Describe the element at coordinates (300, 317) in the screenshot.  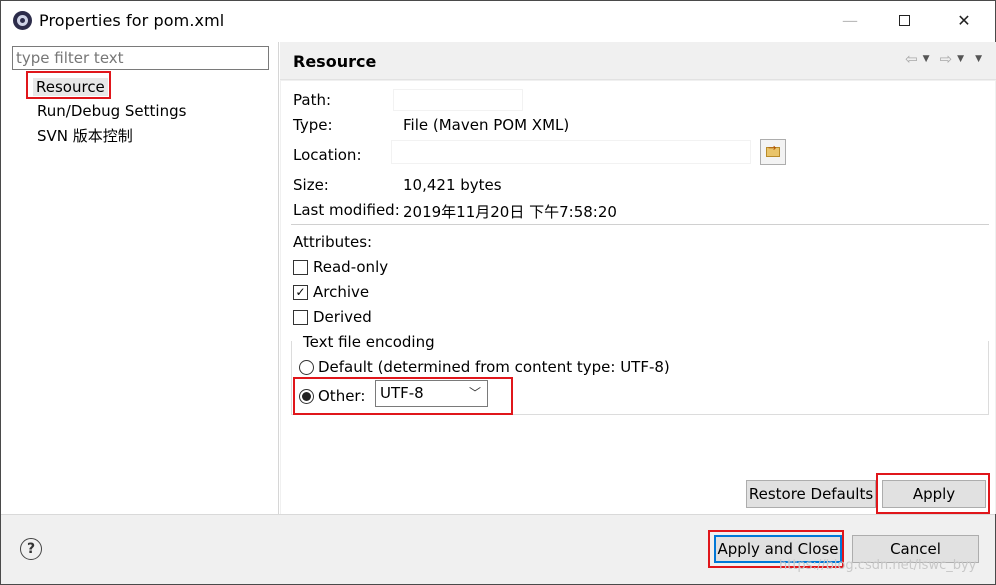
I see `derived-checkbox` at that location.